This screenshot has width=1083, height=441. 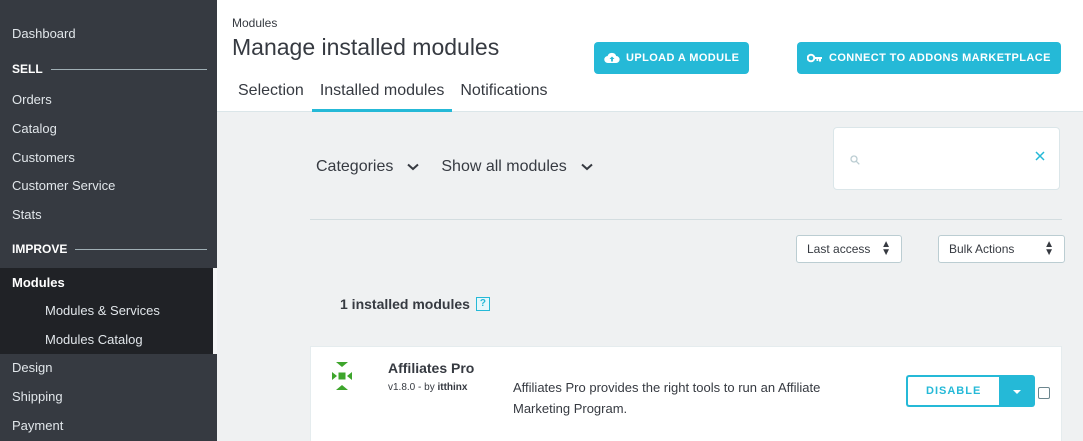 I want to click on show-modules-dropdown: Show all modules, so click(x=517, y=167).